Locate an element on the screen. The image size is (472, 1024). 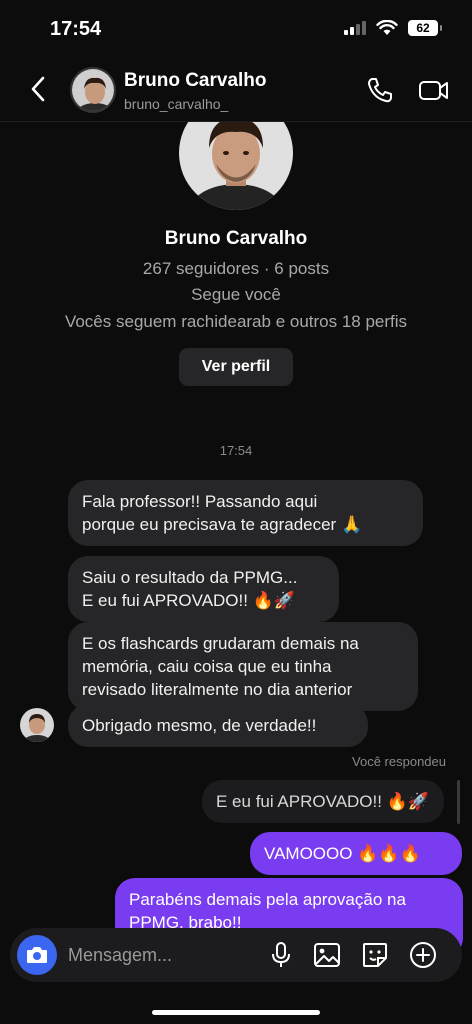
camera-icon is located at coordinates (37, 955).